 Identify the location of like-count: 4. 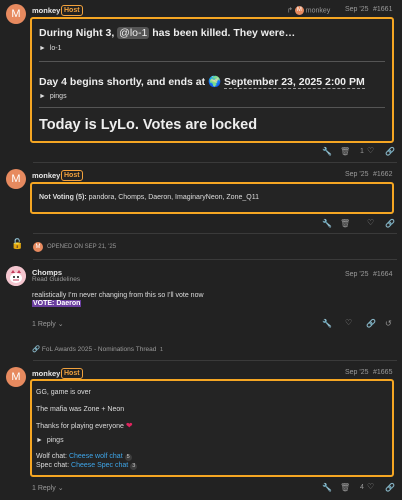
(362, 487).